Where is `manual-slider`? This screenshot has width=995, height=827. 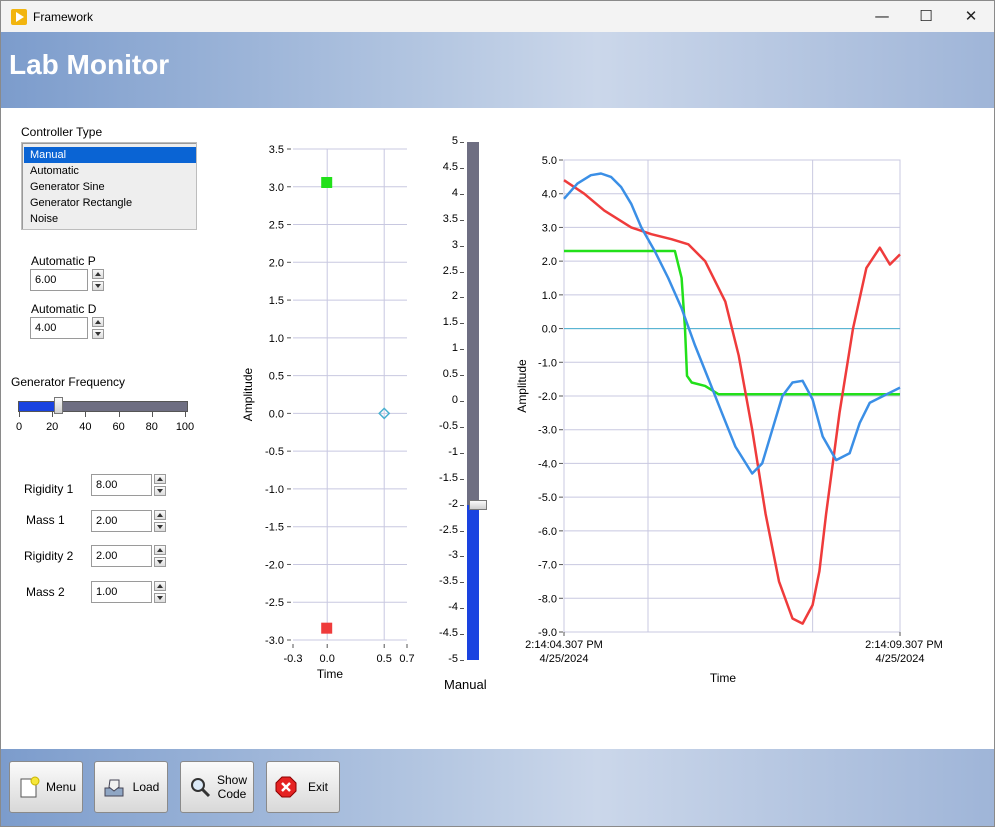
manual-slider is located at coordinates (477, 401).